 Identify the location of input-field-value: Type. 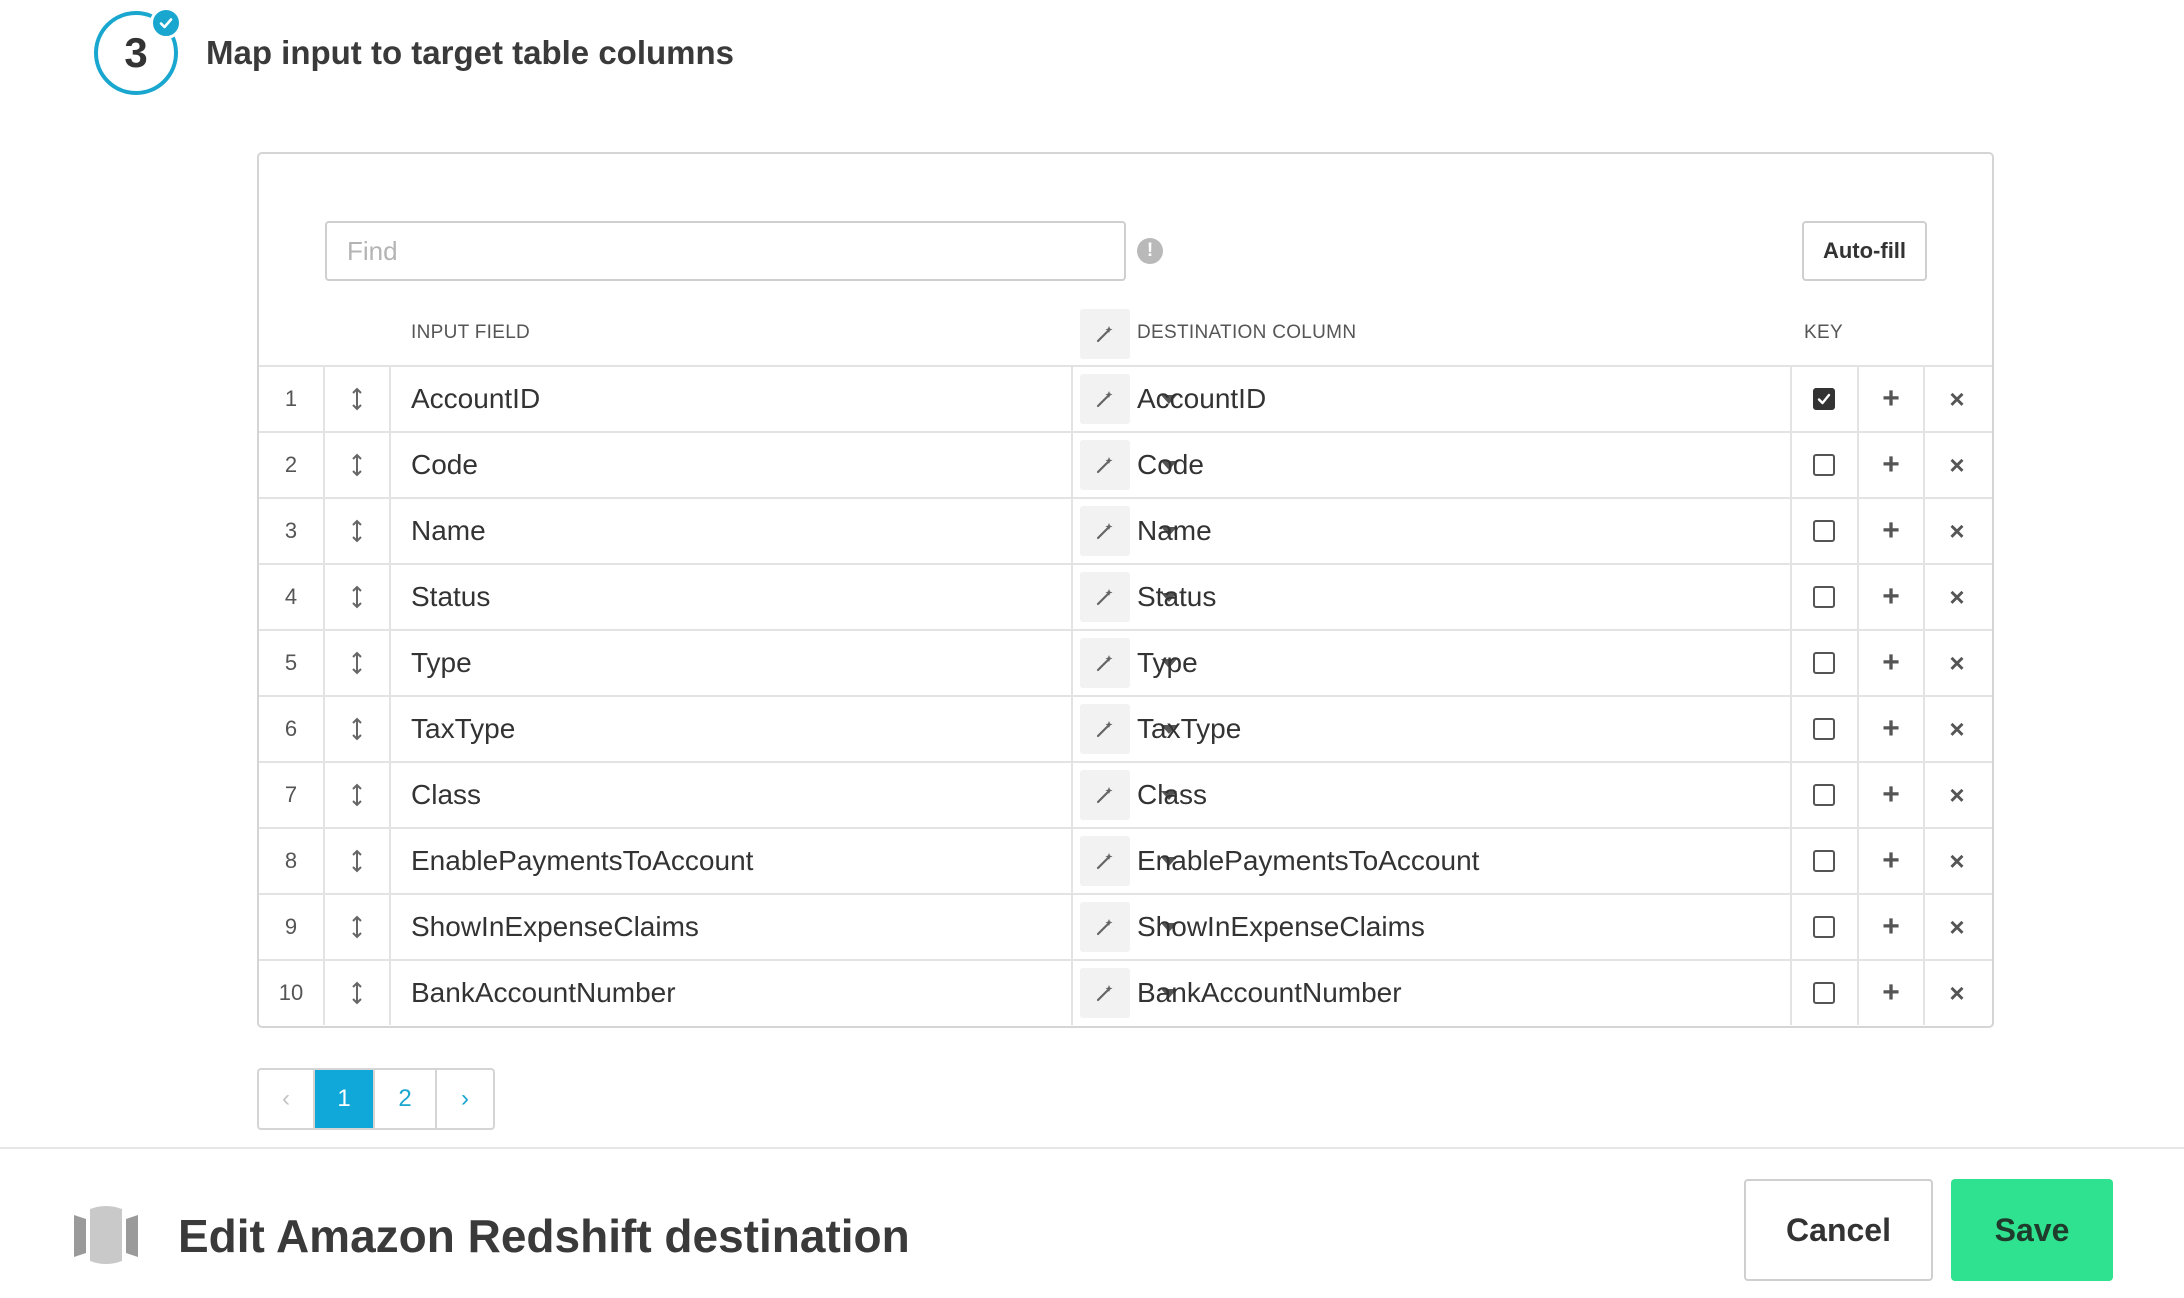
(441, 662).